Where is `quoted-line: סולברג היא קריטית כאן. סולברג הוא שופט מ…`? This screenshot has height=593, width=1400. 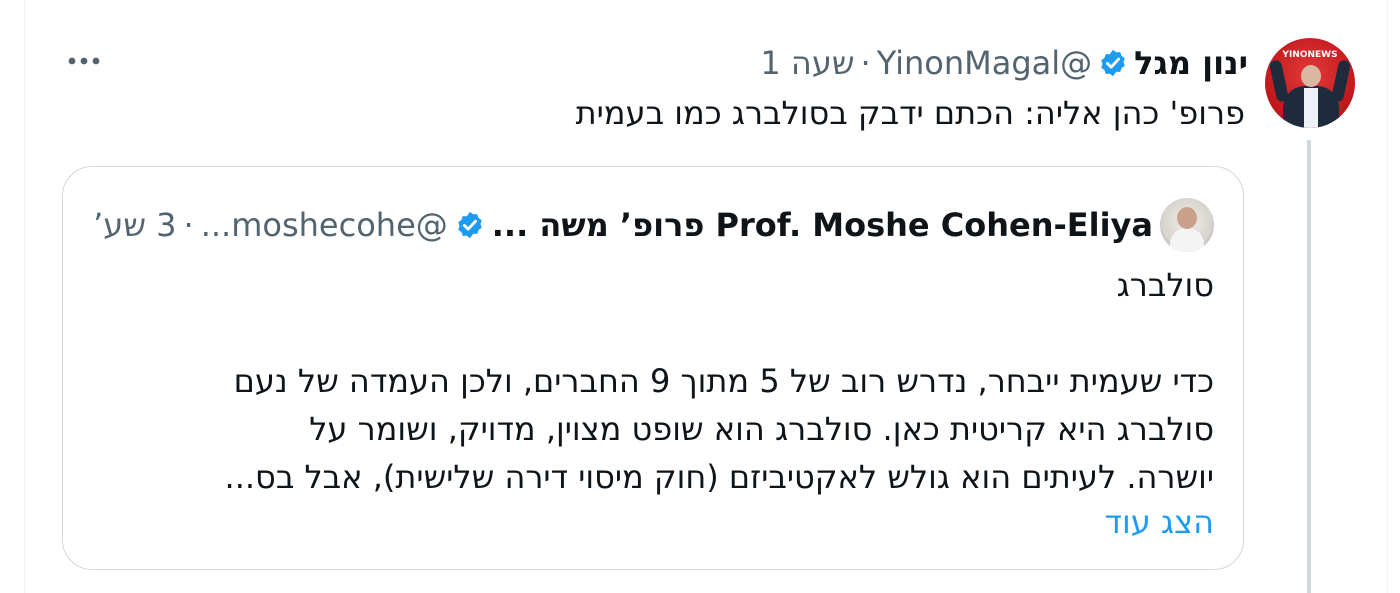 quoted-line: סולברג היא קריטית כאן. סולברג הוא שופט מ… is located at coordinates (761, 429).